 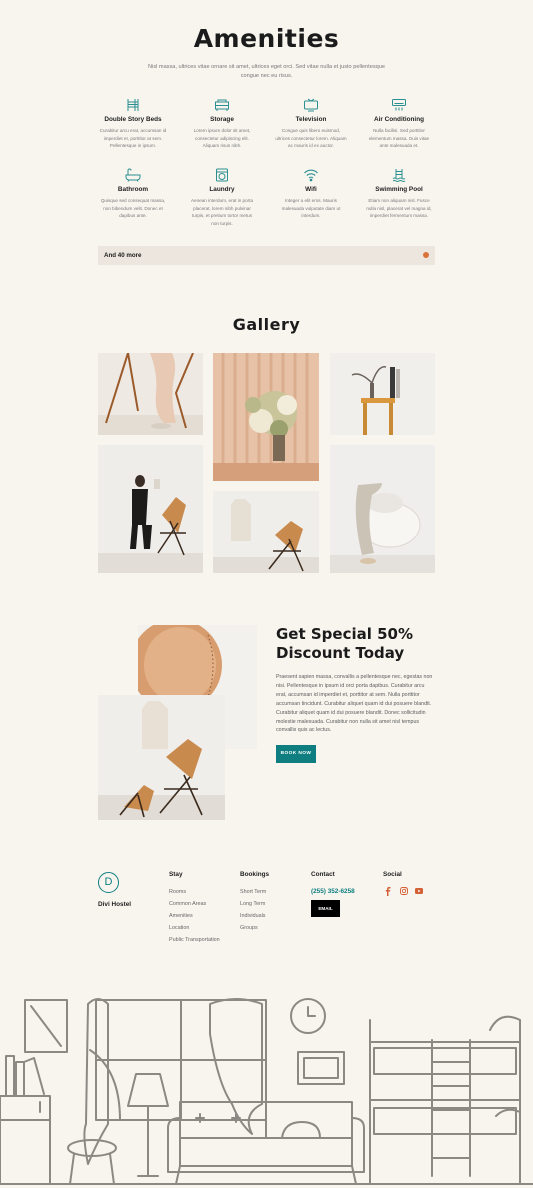 I want to click on expand-dot-icon, so click(x=426, y=255).